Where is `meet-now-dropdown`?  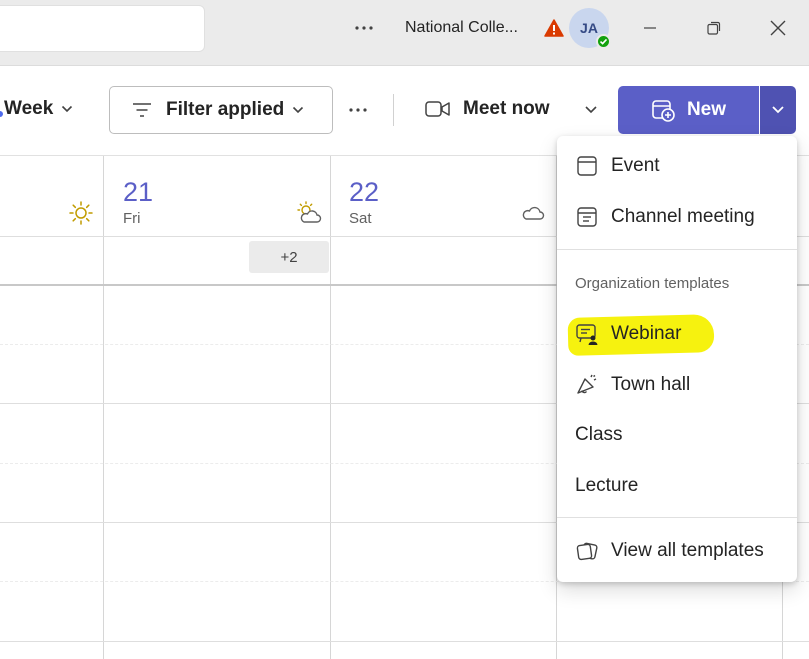 meet-now-dropdown is located at coordinates (591, 111).